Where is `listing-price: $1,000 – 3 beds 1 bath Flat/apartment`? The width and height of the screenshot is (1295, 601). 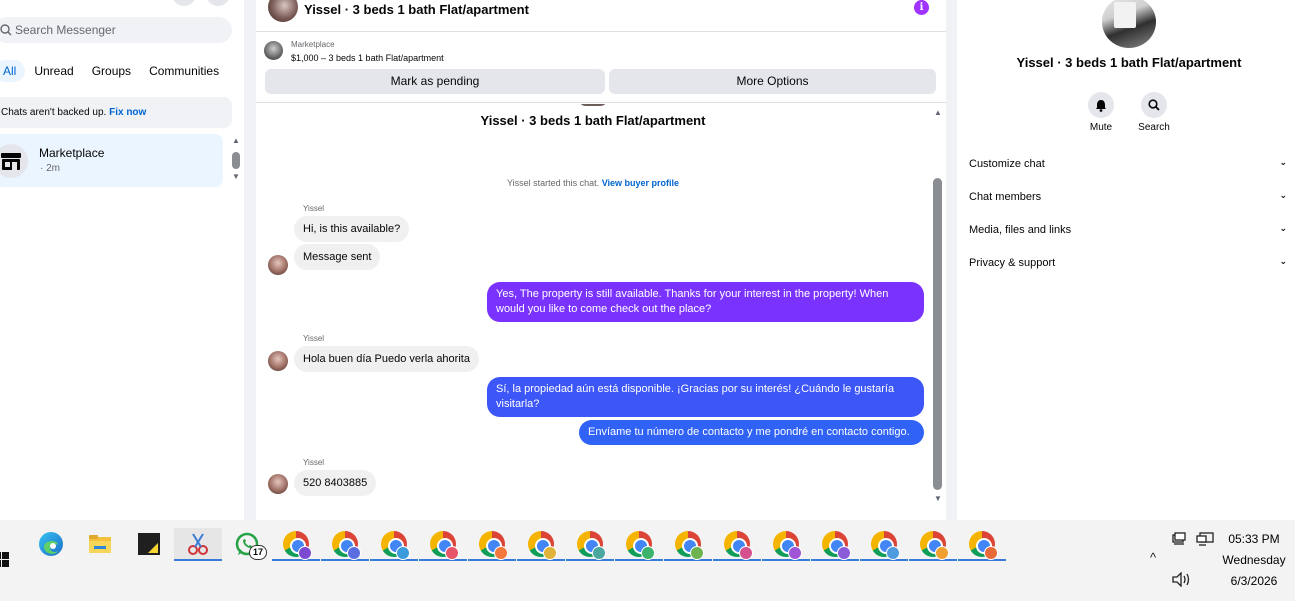
listing-price: $1,000 – 3 beds 1 bath Flat/apartment is located at coordinates (367, 58).